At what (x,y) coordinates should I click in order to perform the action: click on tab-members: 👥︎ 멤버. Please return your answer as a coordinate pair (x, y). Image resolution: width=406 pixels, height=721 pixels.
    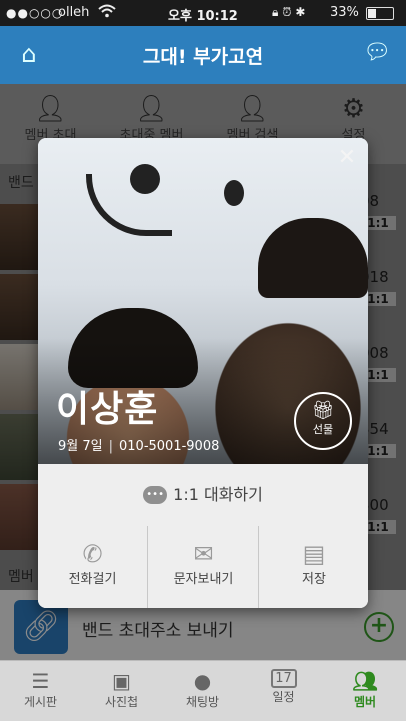
    Looking at the image, I should click on (365, 691).